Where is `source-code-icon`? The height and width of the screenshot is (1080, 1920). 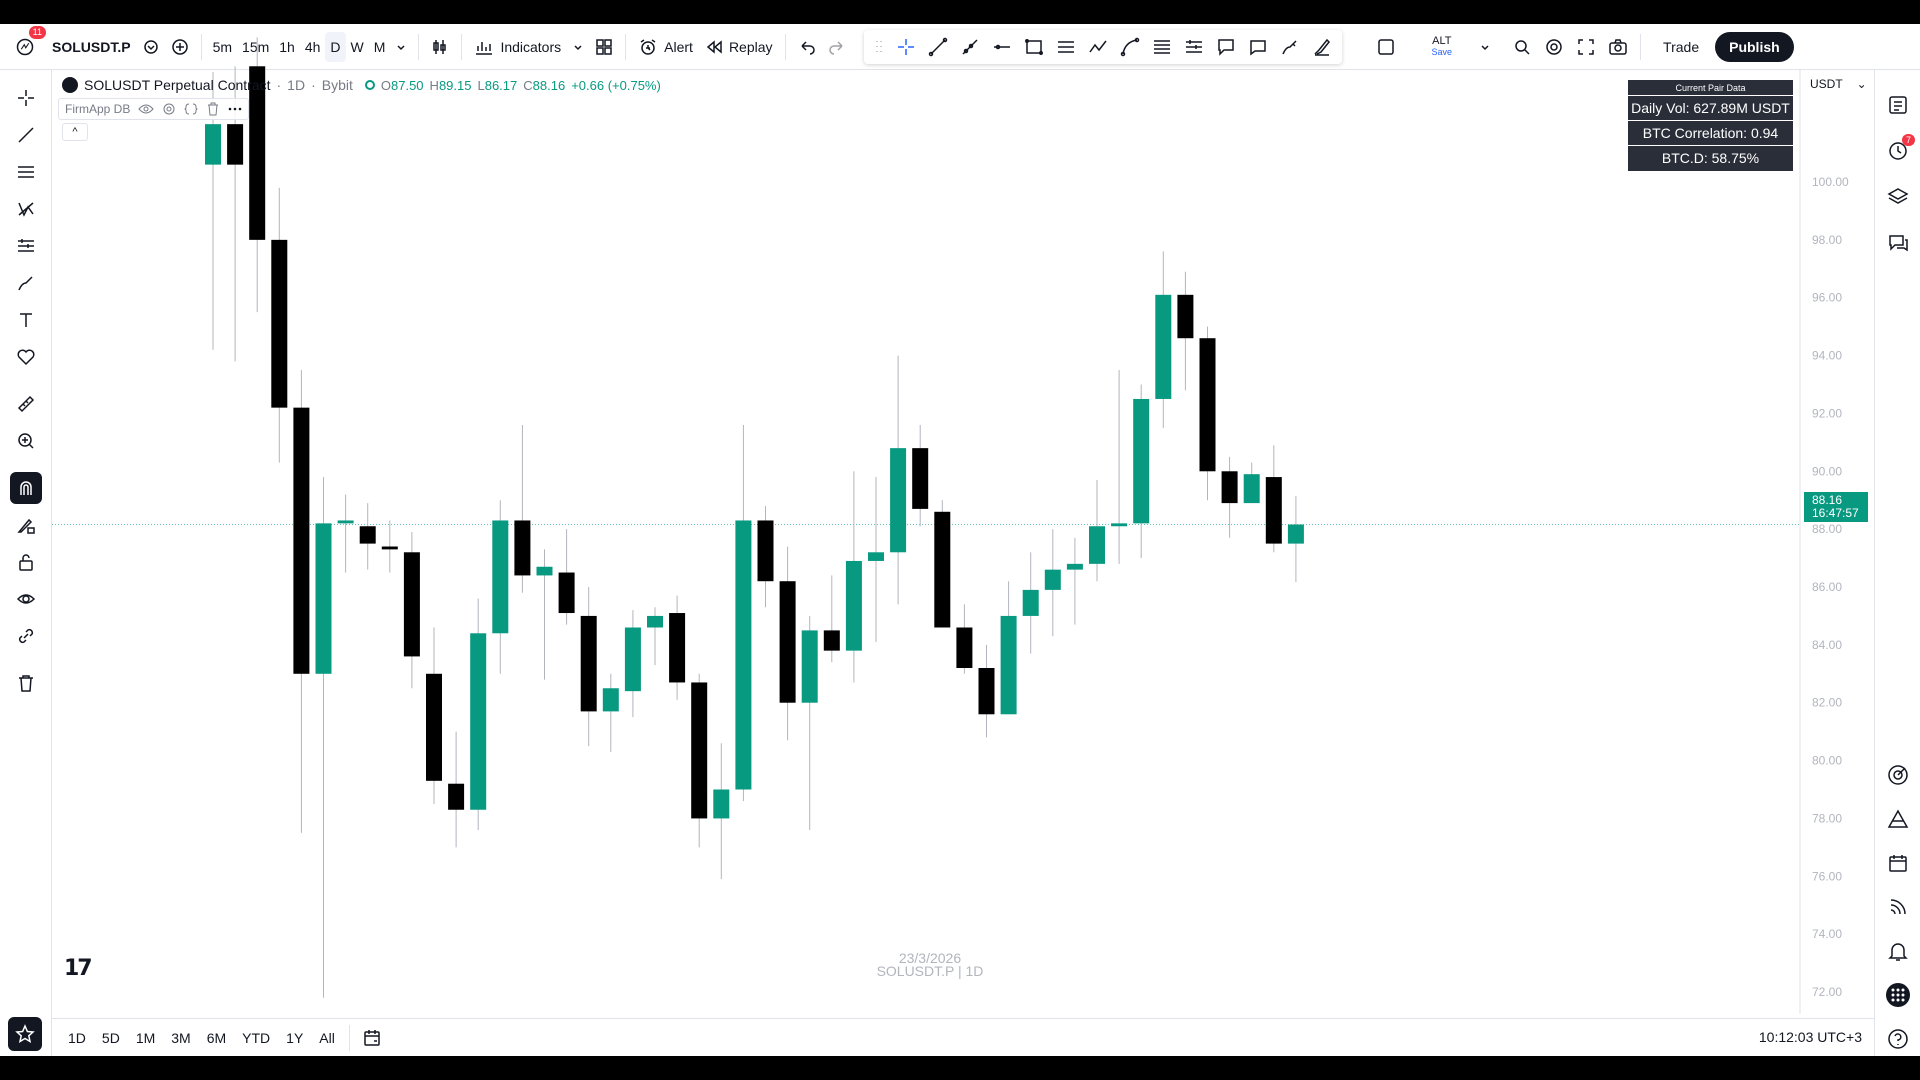 source-code-icon is located at coordinates (191, 109).